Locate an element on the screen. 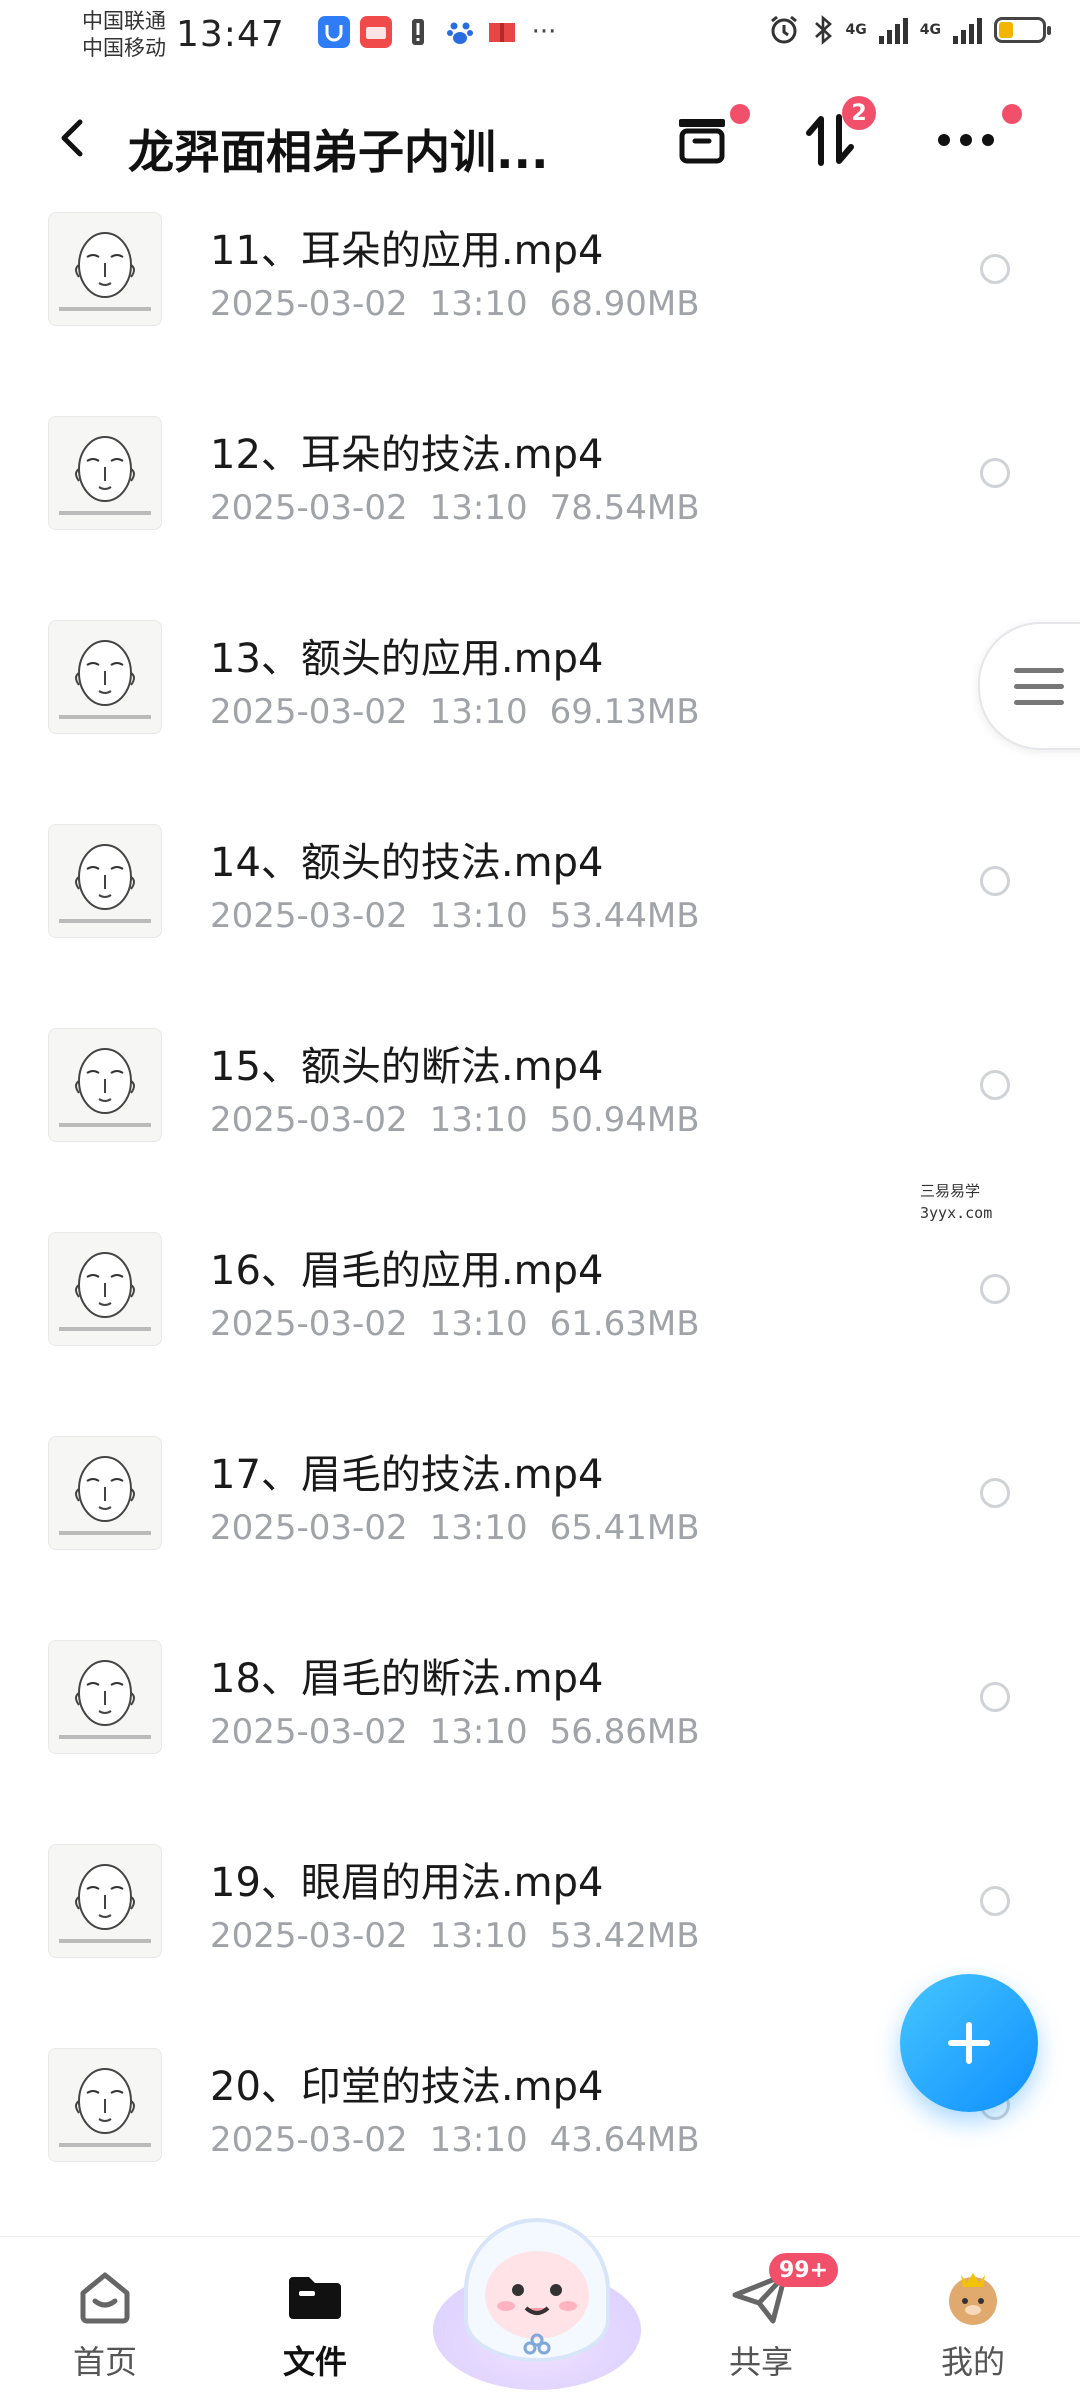 This screenshot has height=2401, width=1080. file-meta: 2025-03-02 13:10 50.94MB is located at coordinates (455, 1120).